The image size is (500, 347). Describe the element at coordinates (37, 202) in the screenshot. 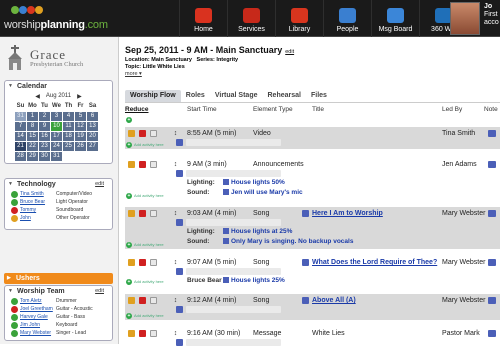

I see `member-name: Bruce Bear` at that location.